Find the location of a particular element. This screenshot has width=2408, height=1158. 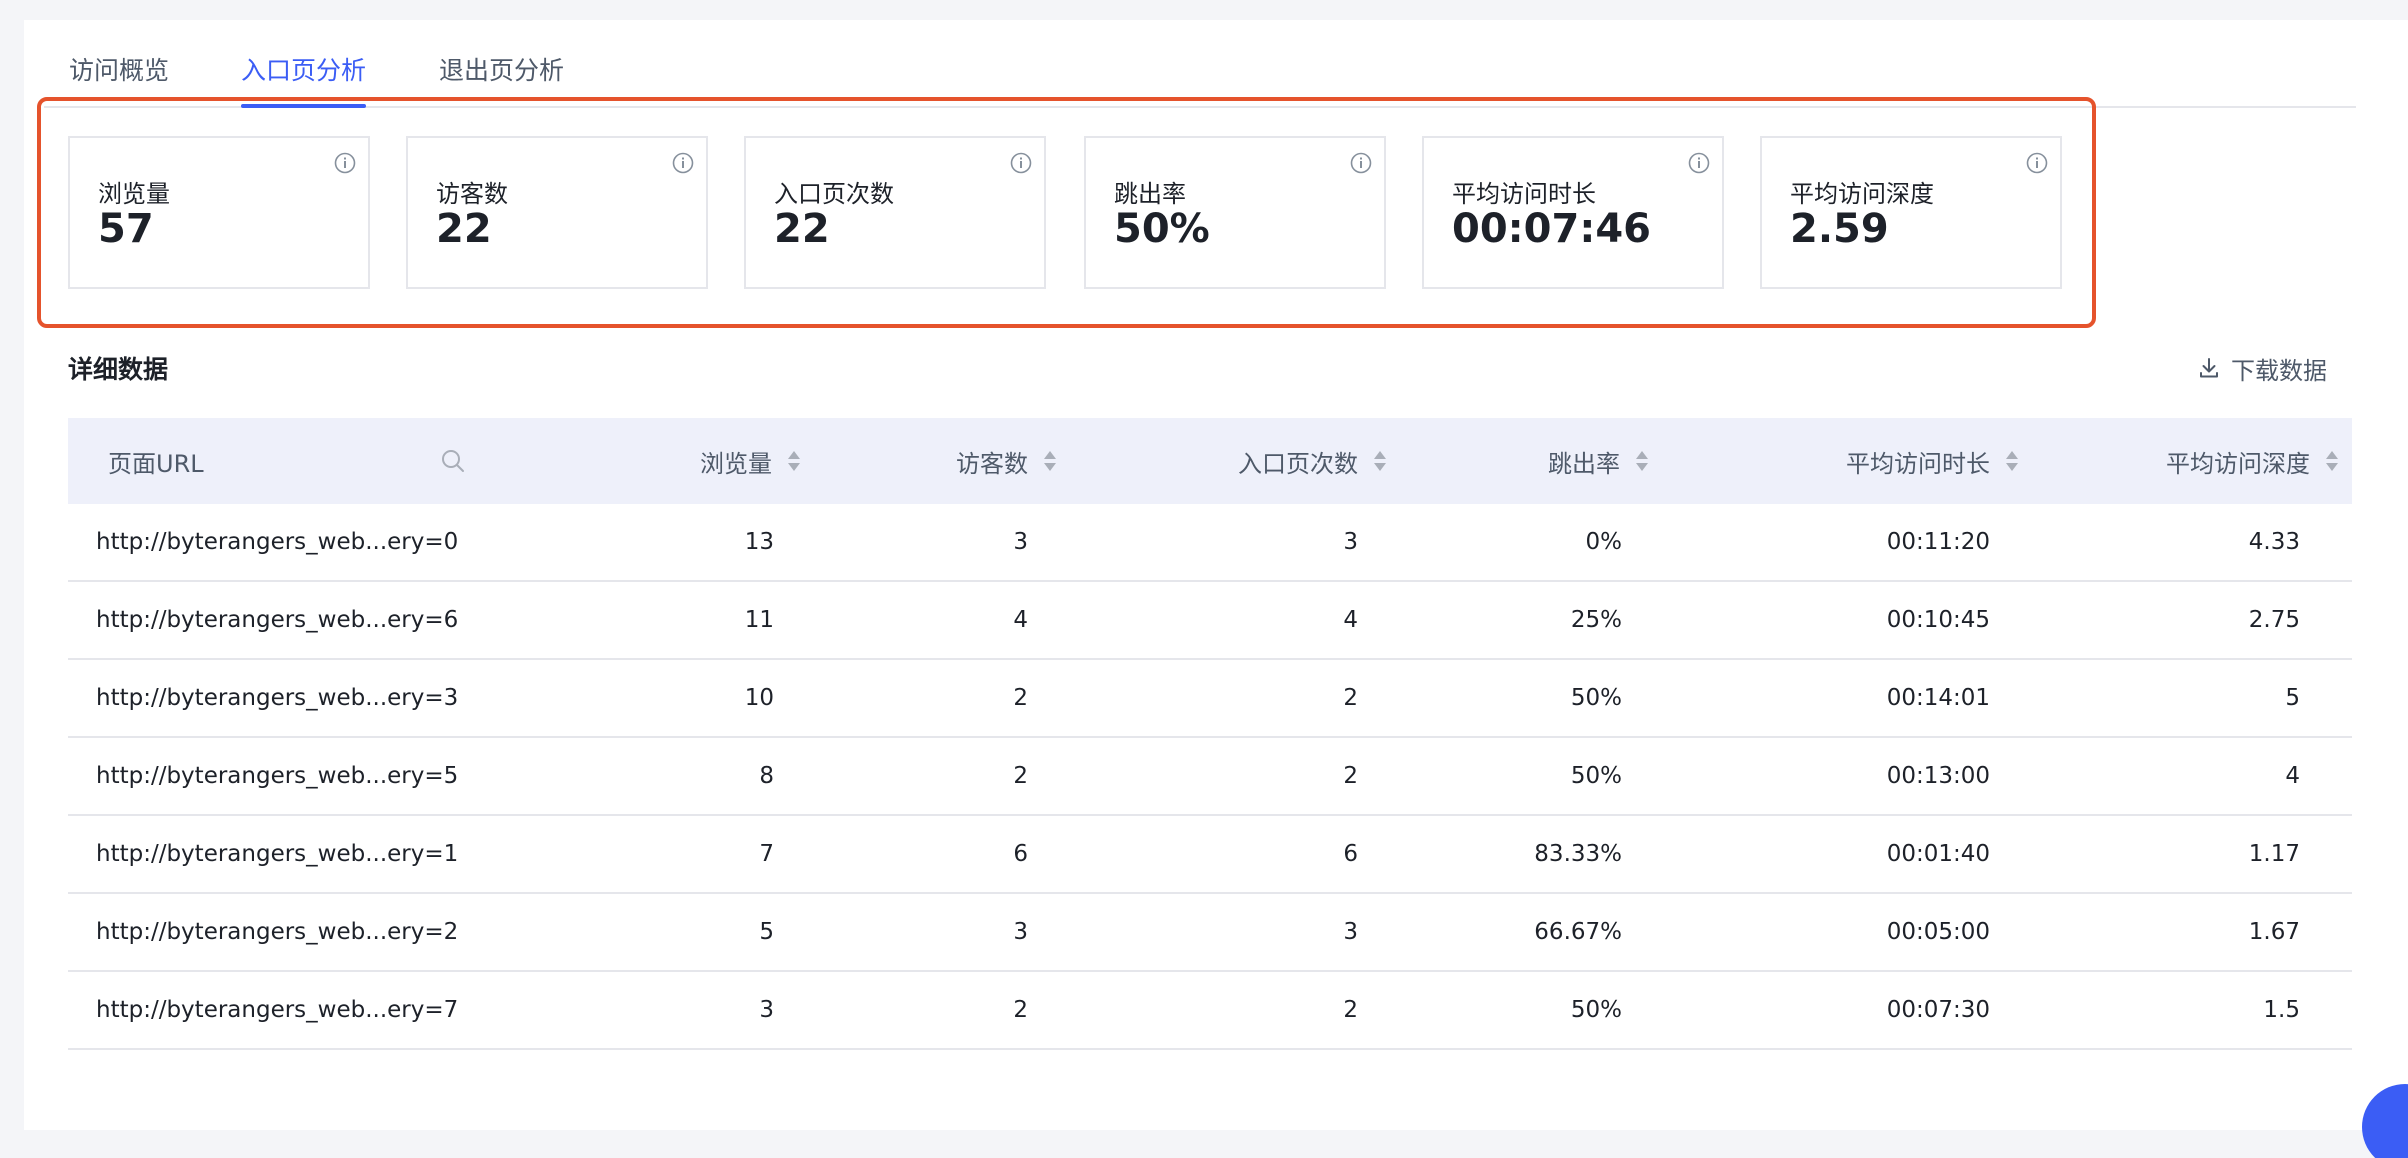

column-header-bounce-rate: 跳出率 is located at coordinates (1519, 461).